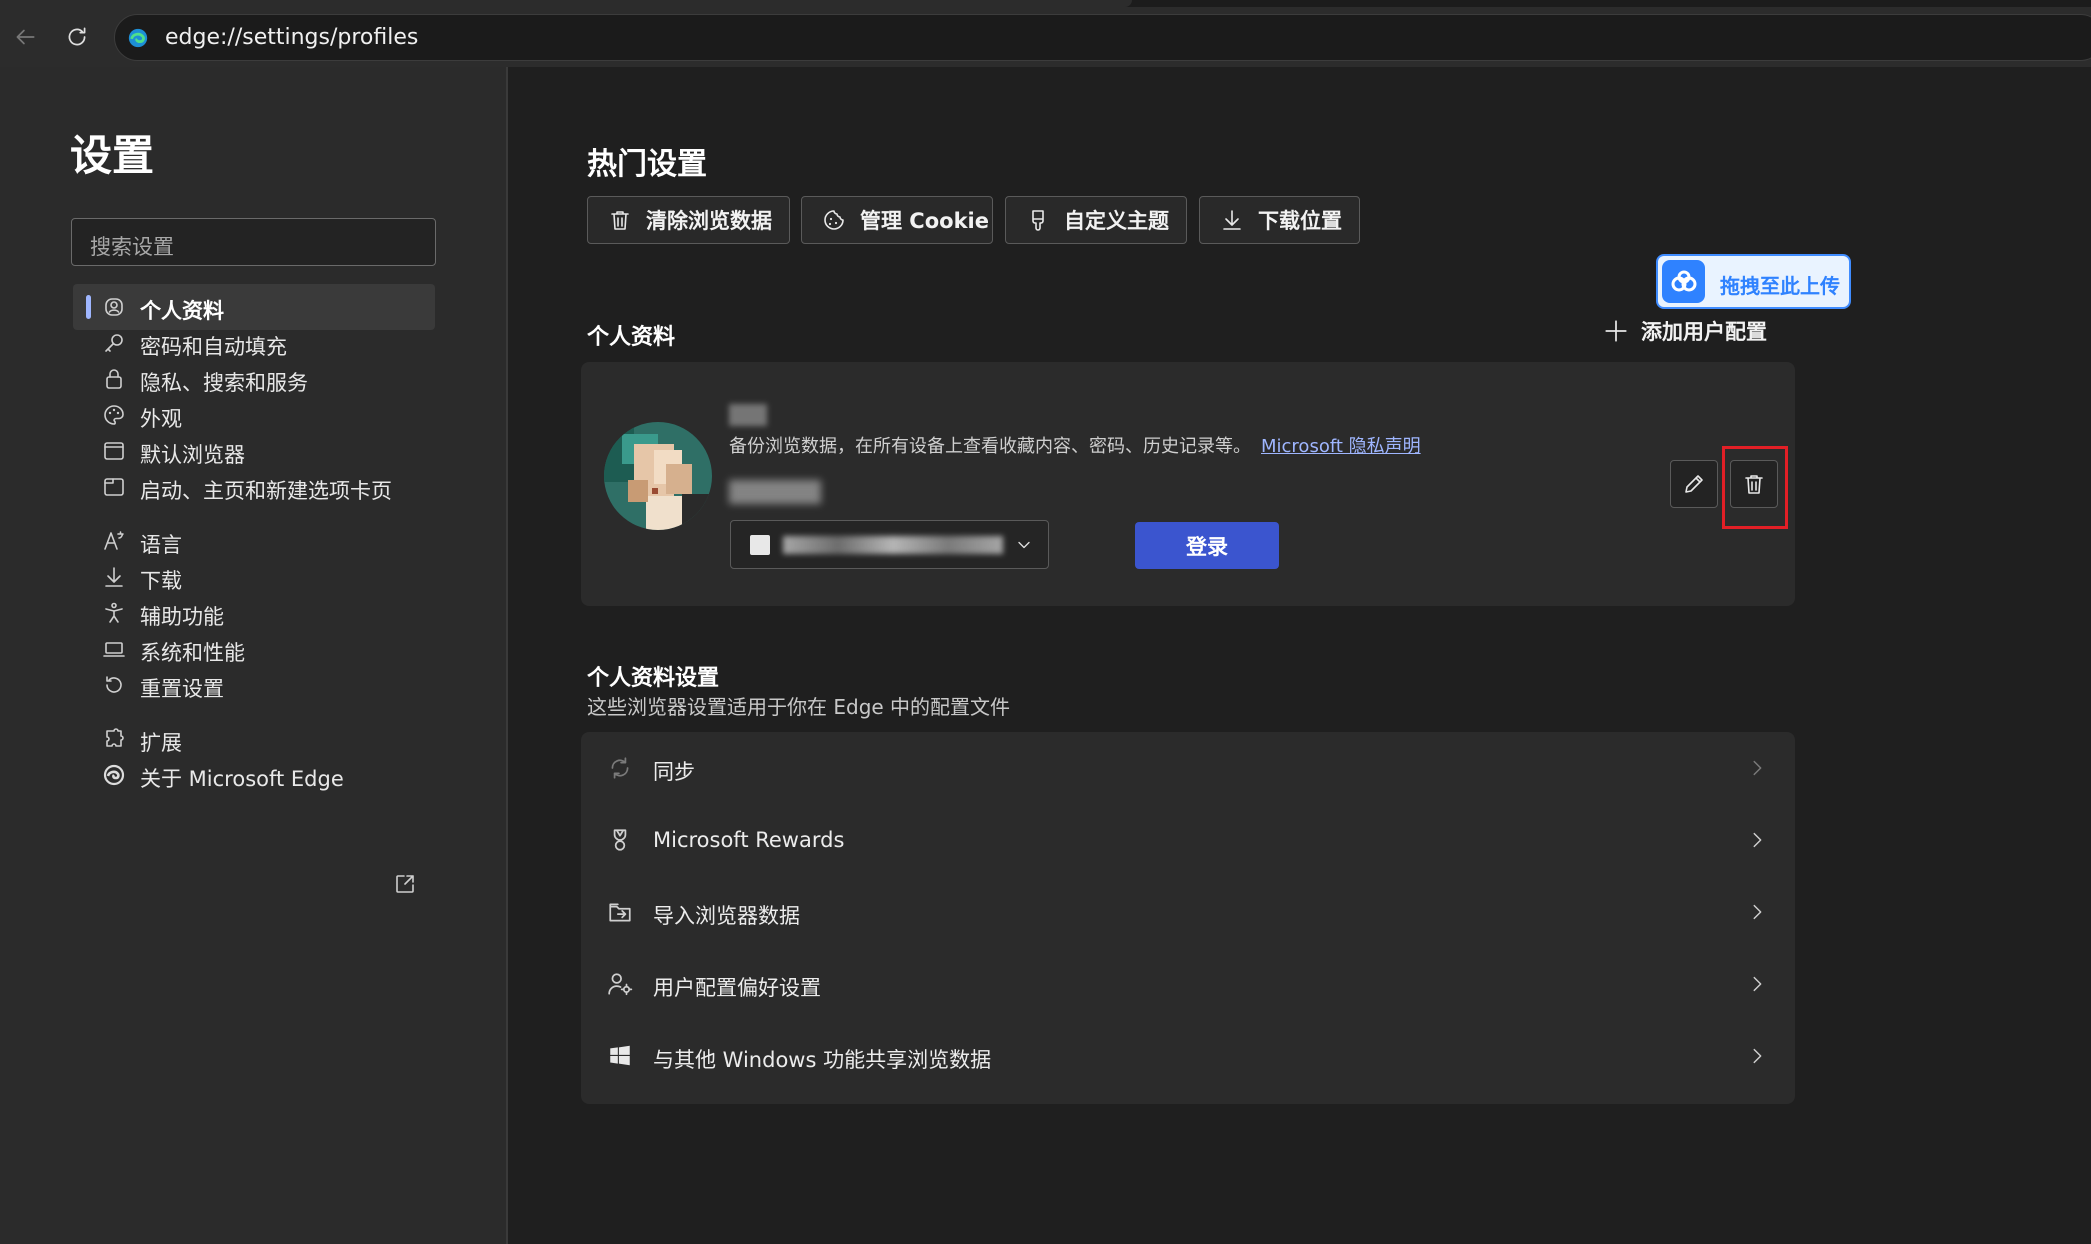 This screenshot has width=2091, height=1244. What do you see at coordinates (822, 1060) in the screenshot?
I see `row-label: 与其他 Windows 功能共享浏览数据` at bounding box center [822, 1060].